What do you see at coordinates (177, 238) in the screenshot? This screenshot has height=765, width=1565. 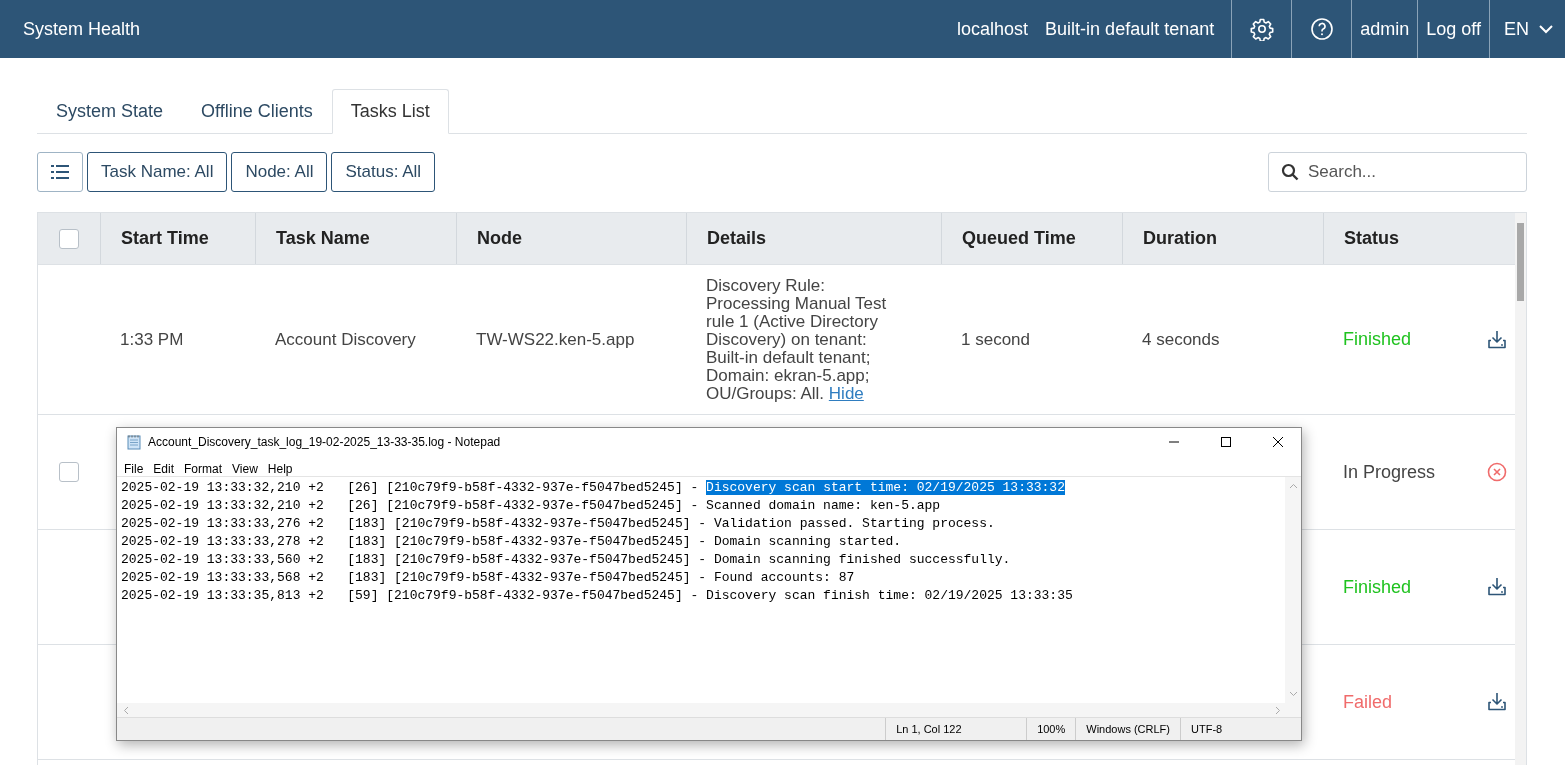 I see `column-header: Start Time` at bounding box center [177, 238].